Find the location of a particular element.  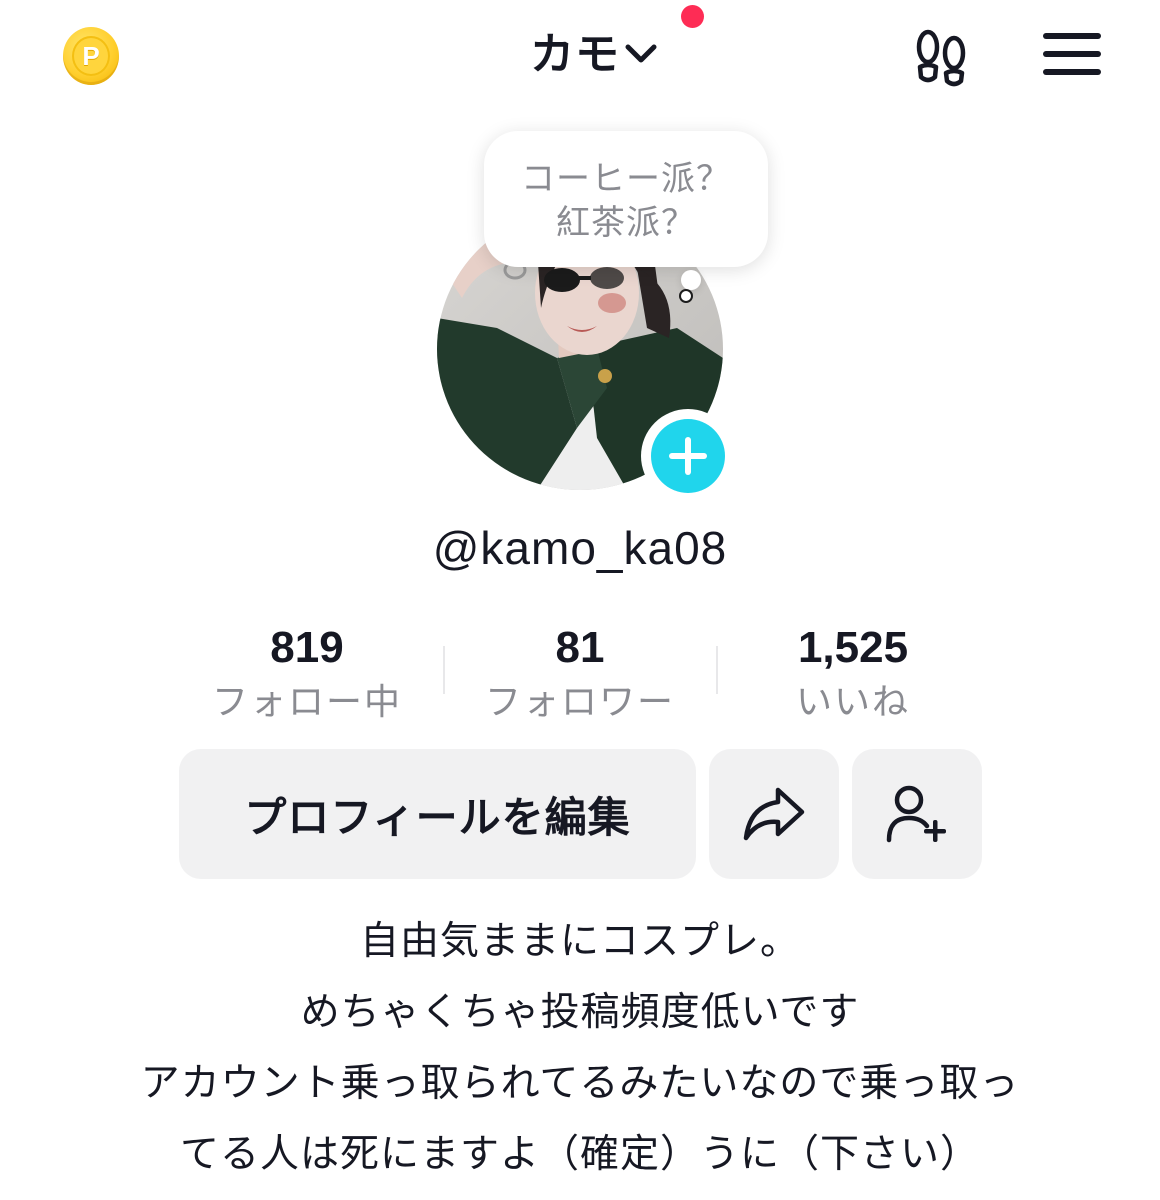

coin-icon: P is located at coordinates (91, 56).